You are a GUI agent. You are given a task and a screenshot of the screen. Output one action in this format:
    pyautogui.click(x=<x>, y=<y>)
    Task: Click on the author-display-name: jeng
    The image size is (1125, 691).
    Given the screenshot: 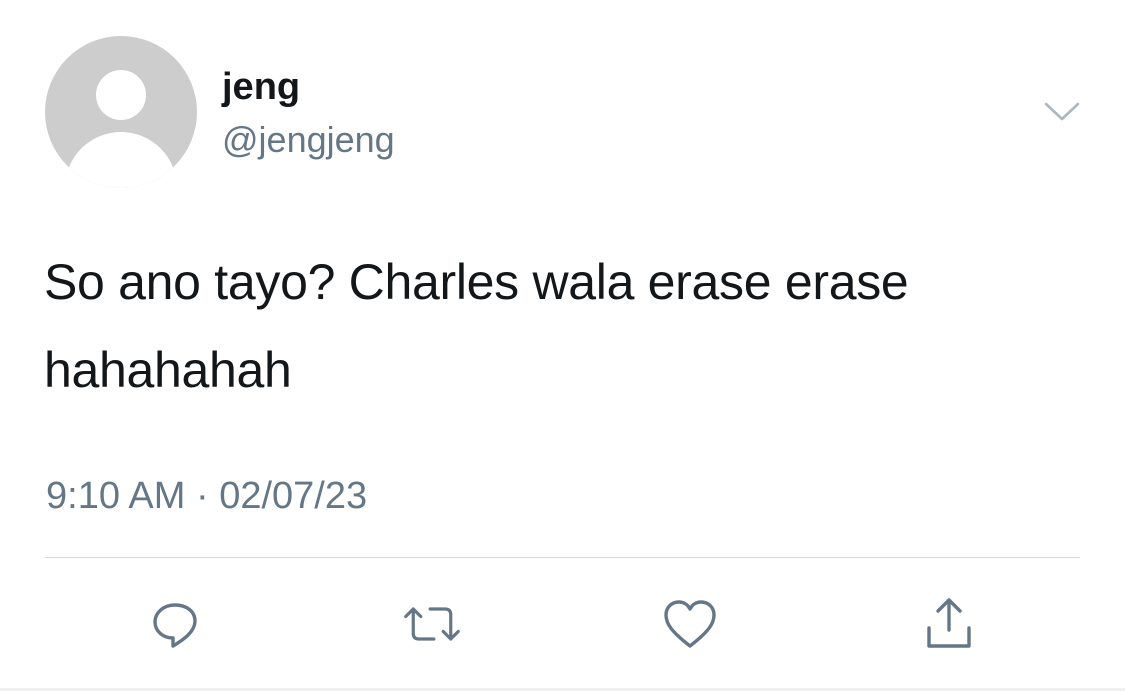 What is the action you would take?
    pyautogui.click(x=261, y=87)
    